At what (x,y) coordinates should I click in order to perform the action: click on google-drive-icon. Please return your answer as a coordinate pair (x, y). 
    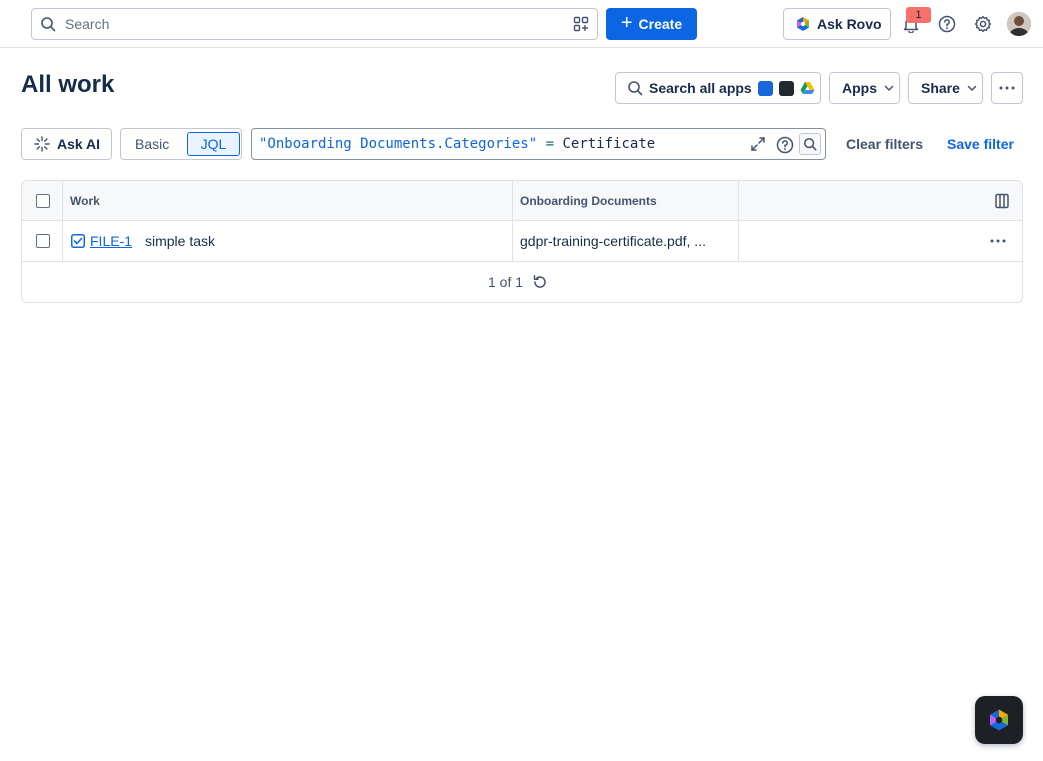
    Looking at the image, I should click on (807, 87).